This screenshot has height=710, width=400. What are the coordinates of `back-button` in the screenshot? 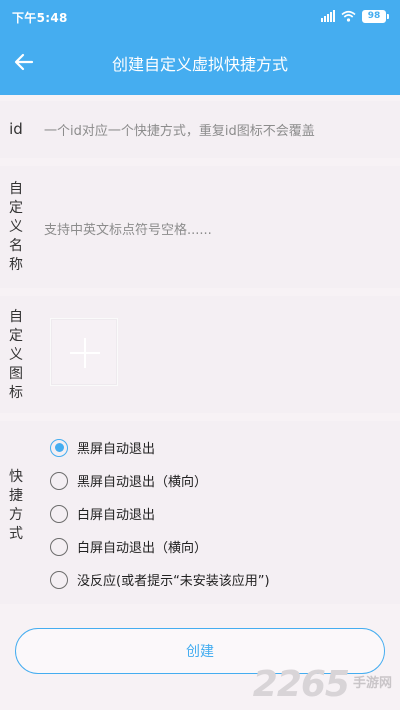 It's located at (24, 62).